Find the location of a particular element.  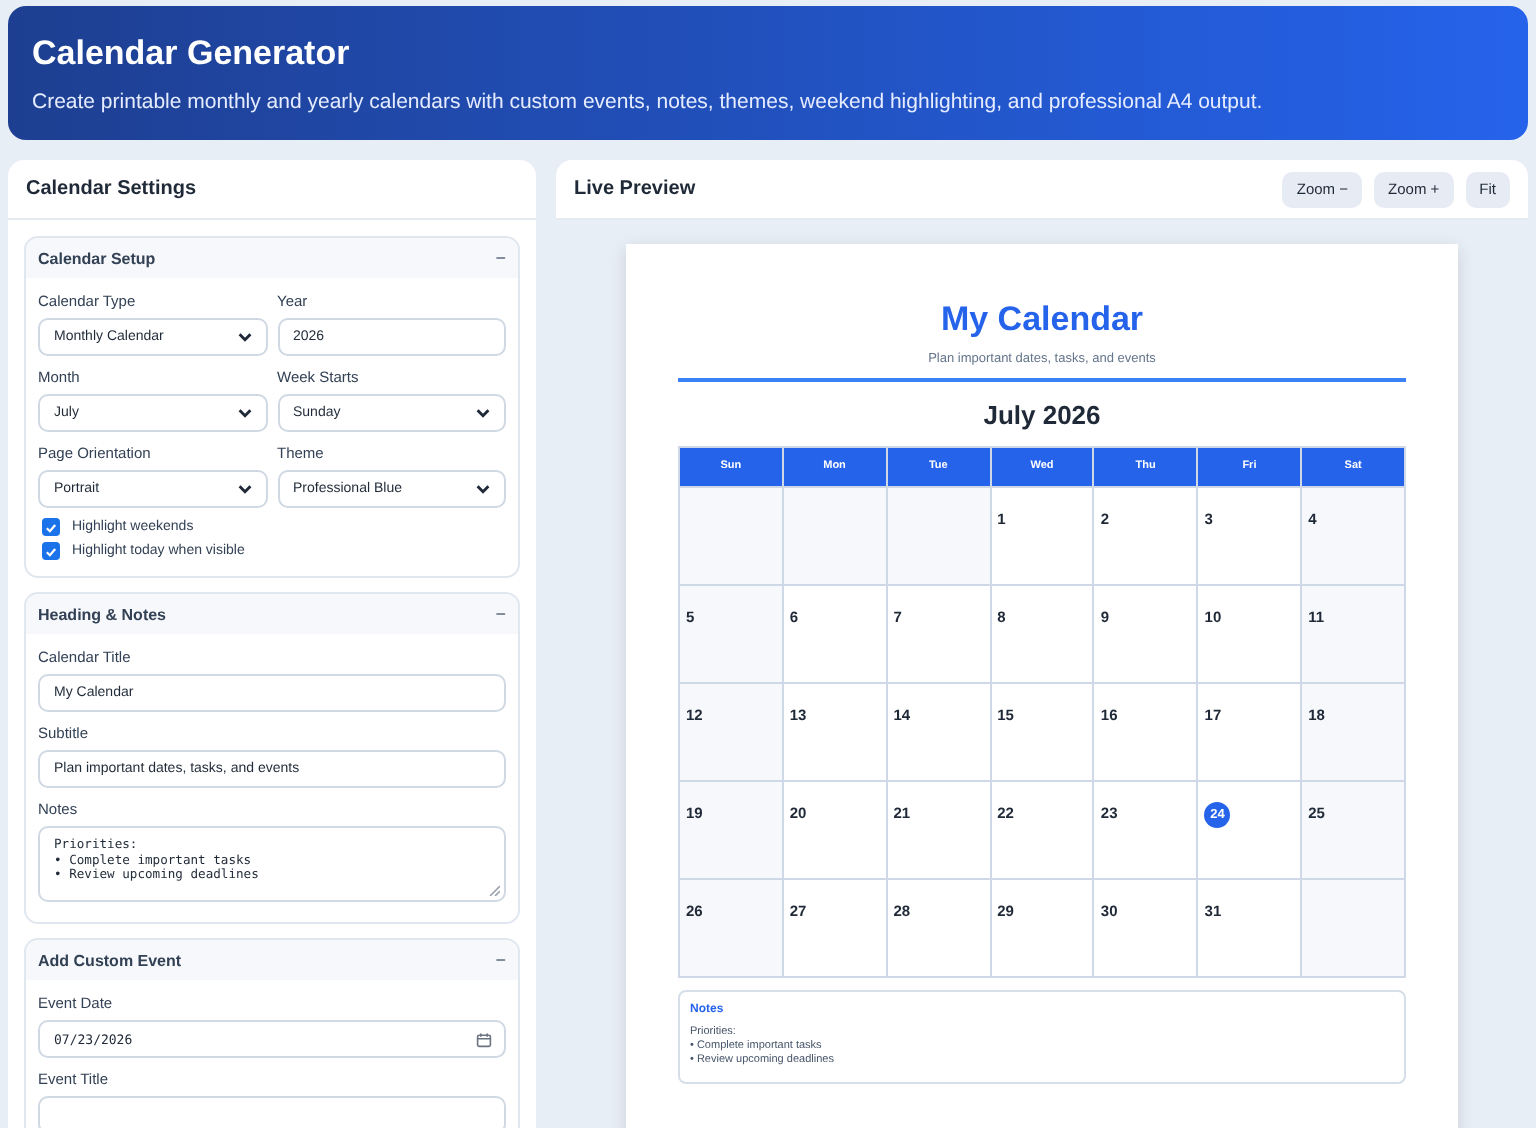

input-field is located at coordinates (272, 1112).